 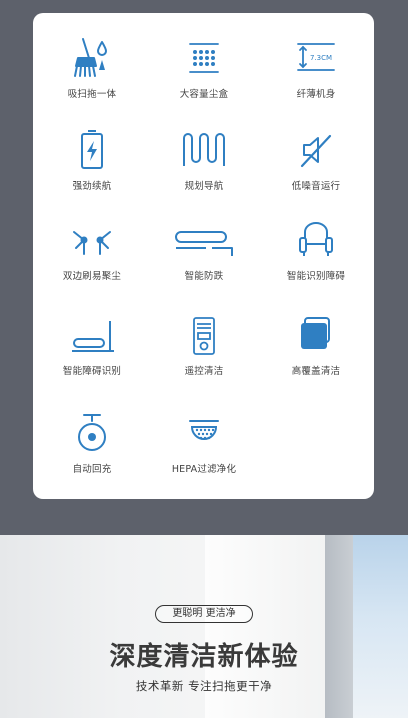 What do you see at coordinates (316, 276) in the screenshot?
I see `feature-label: 智能识别障碍` at bounding box center [316, 276].